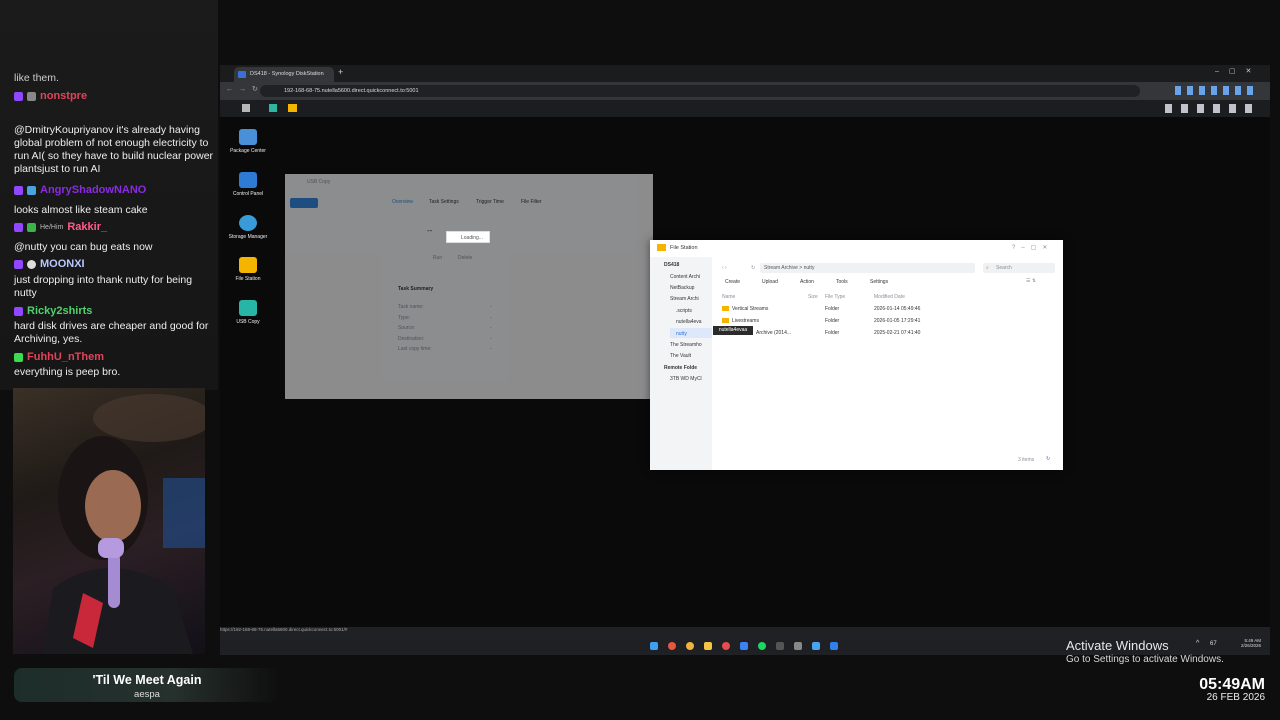  I want to click on tab-overview: Overview, so click(402, 202).